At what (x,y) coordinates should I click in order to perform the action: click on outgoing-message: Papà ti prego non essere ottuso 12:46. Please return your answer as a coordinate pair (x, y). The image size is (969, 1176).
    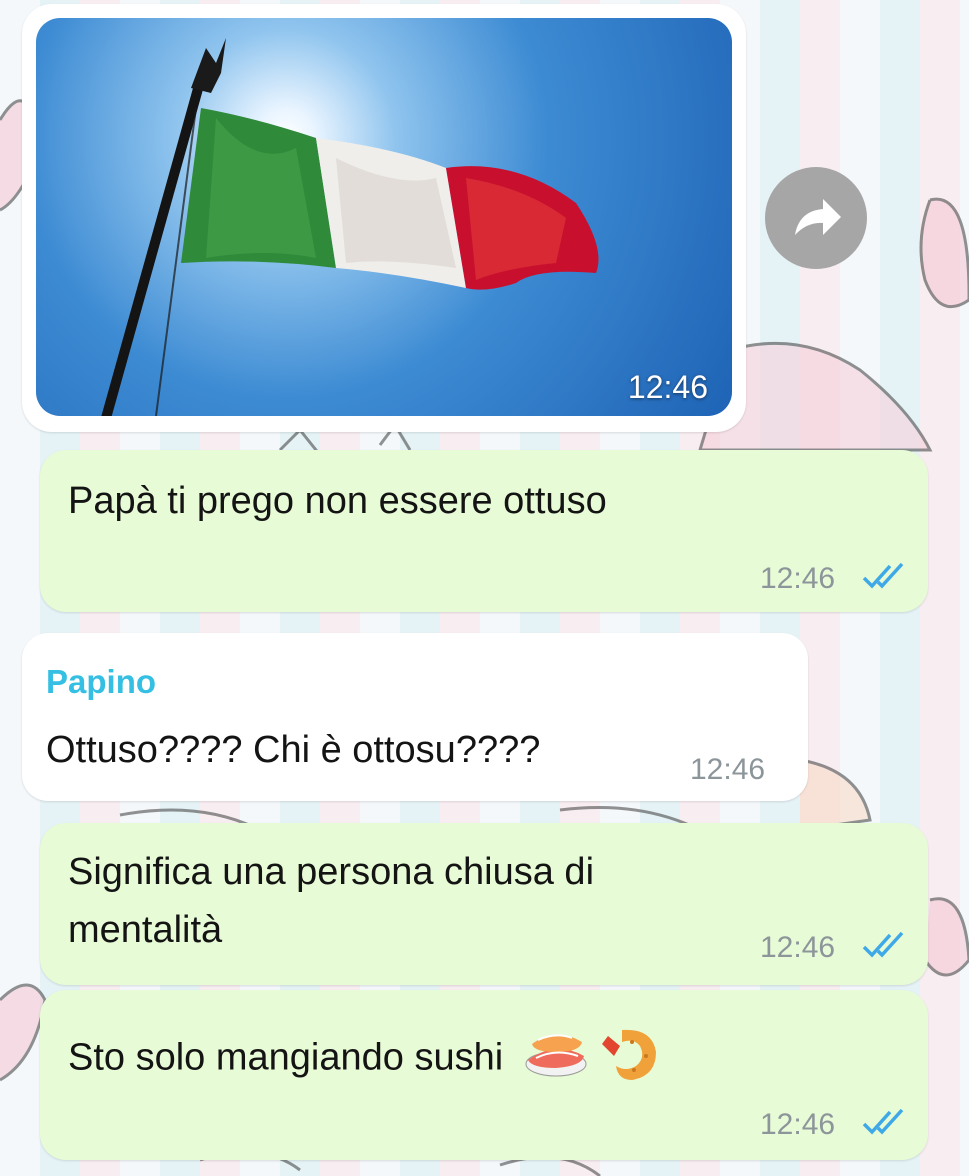
    Looking at the image, I should click on (484, 531).